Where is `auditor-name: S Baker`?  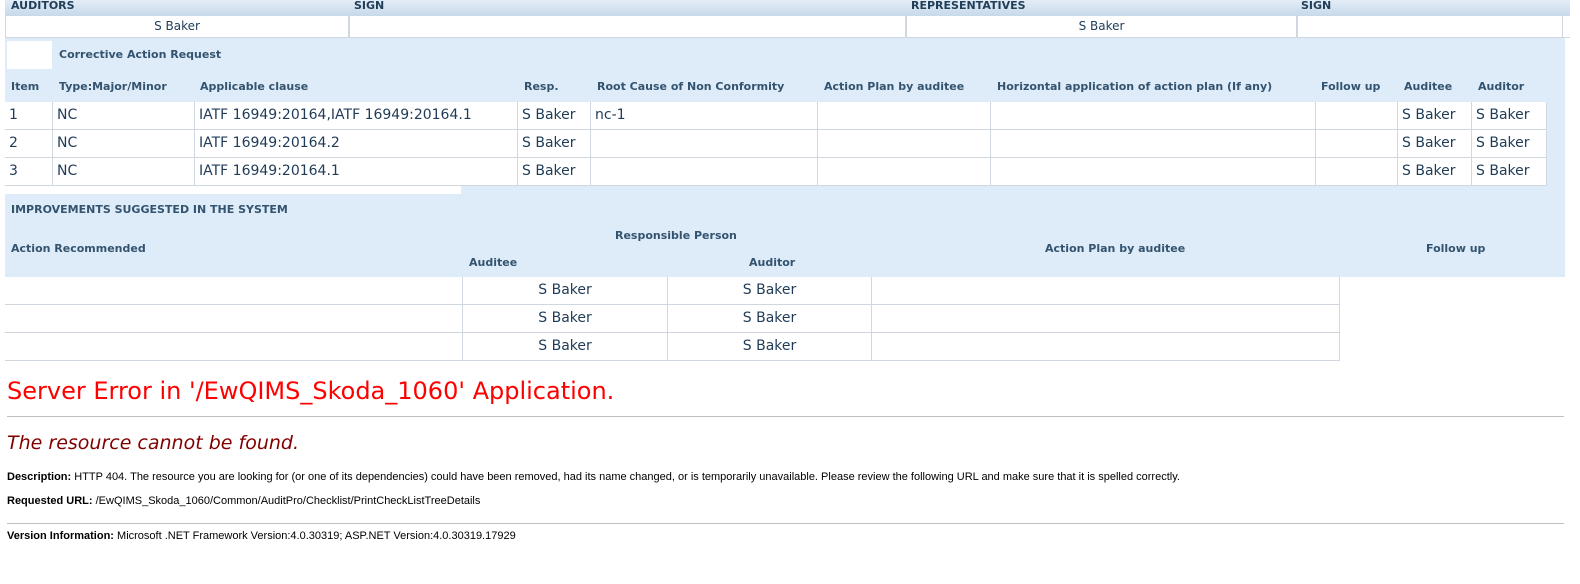 auditor-name: S Baker is located at coordinates (177, 26).